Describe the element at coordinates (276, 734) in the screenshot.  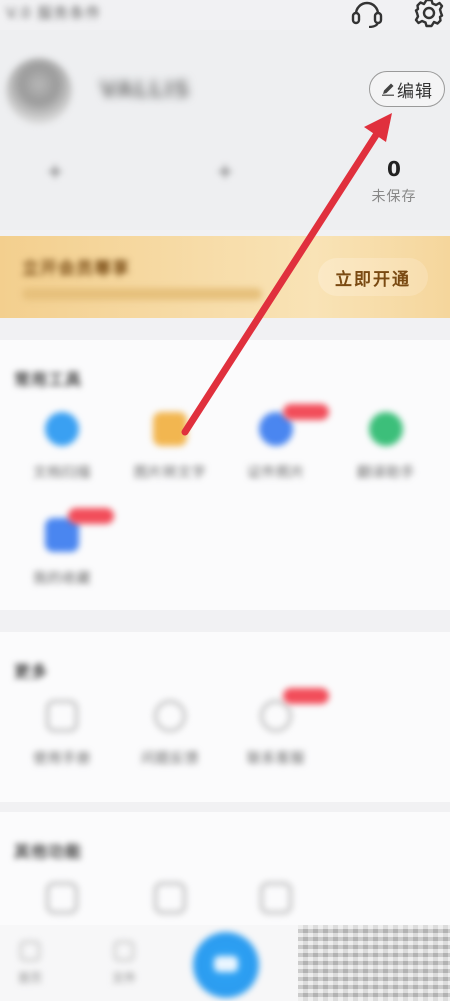
I see `more-tile-support: 联系客服` at that location.